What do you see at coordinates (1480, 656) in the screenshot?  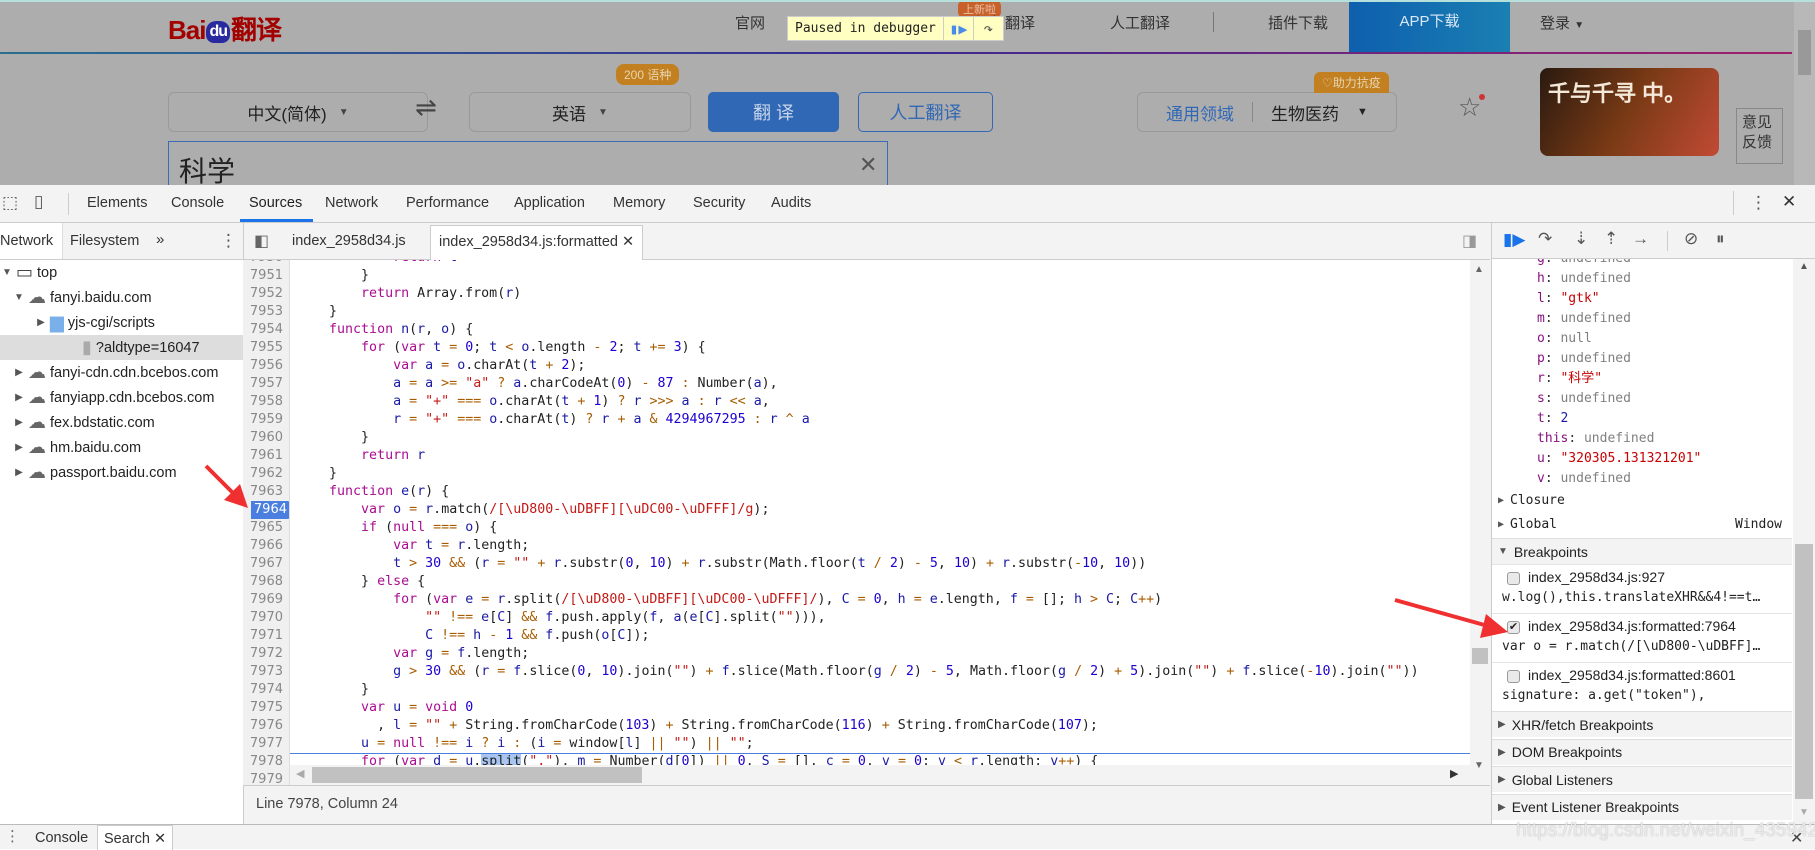 I see `vertical-scrollbar-thumb` at bounding box center [1480, 656].